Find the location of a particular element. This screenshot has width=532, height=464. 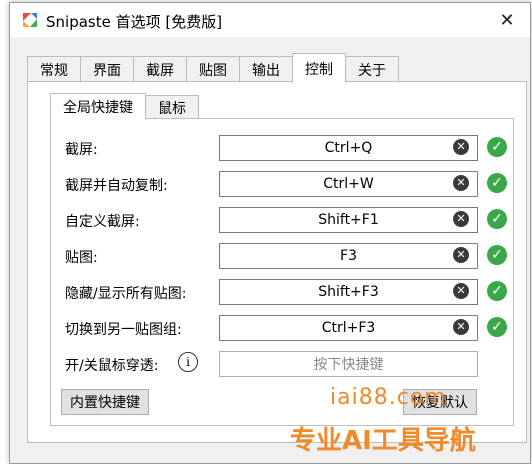

hotkey-field: Ctrl+F3 ✕ is located at coordinates (348, 328).